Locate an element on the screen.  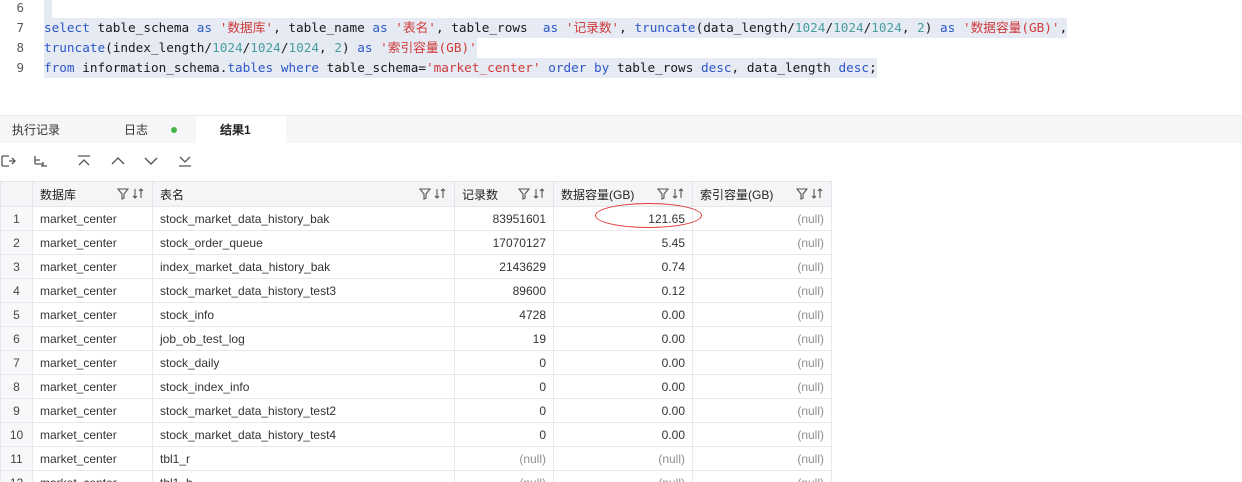
cell-data-size: 121.65 is located at coordinates (623, 218).